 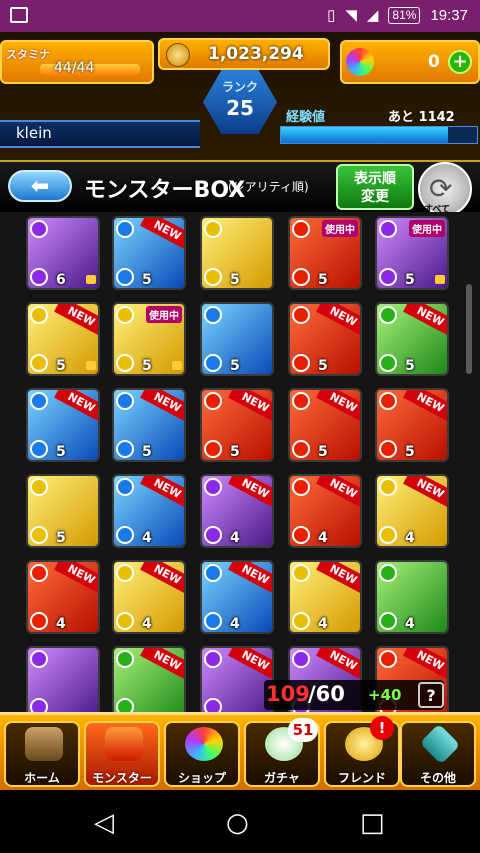 What do you see at coordinates (104, 823) in the screenshot?
I see `back-nav-icon: ◁` at bounding box center [104, 823].